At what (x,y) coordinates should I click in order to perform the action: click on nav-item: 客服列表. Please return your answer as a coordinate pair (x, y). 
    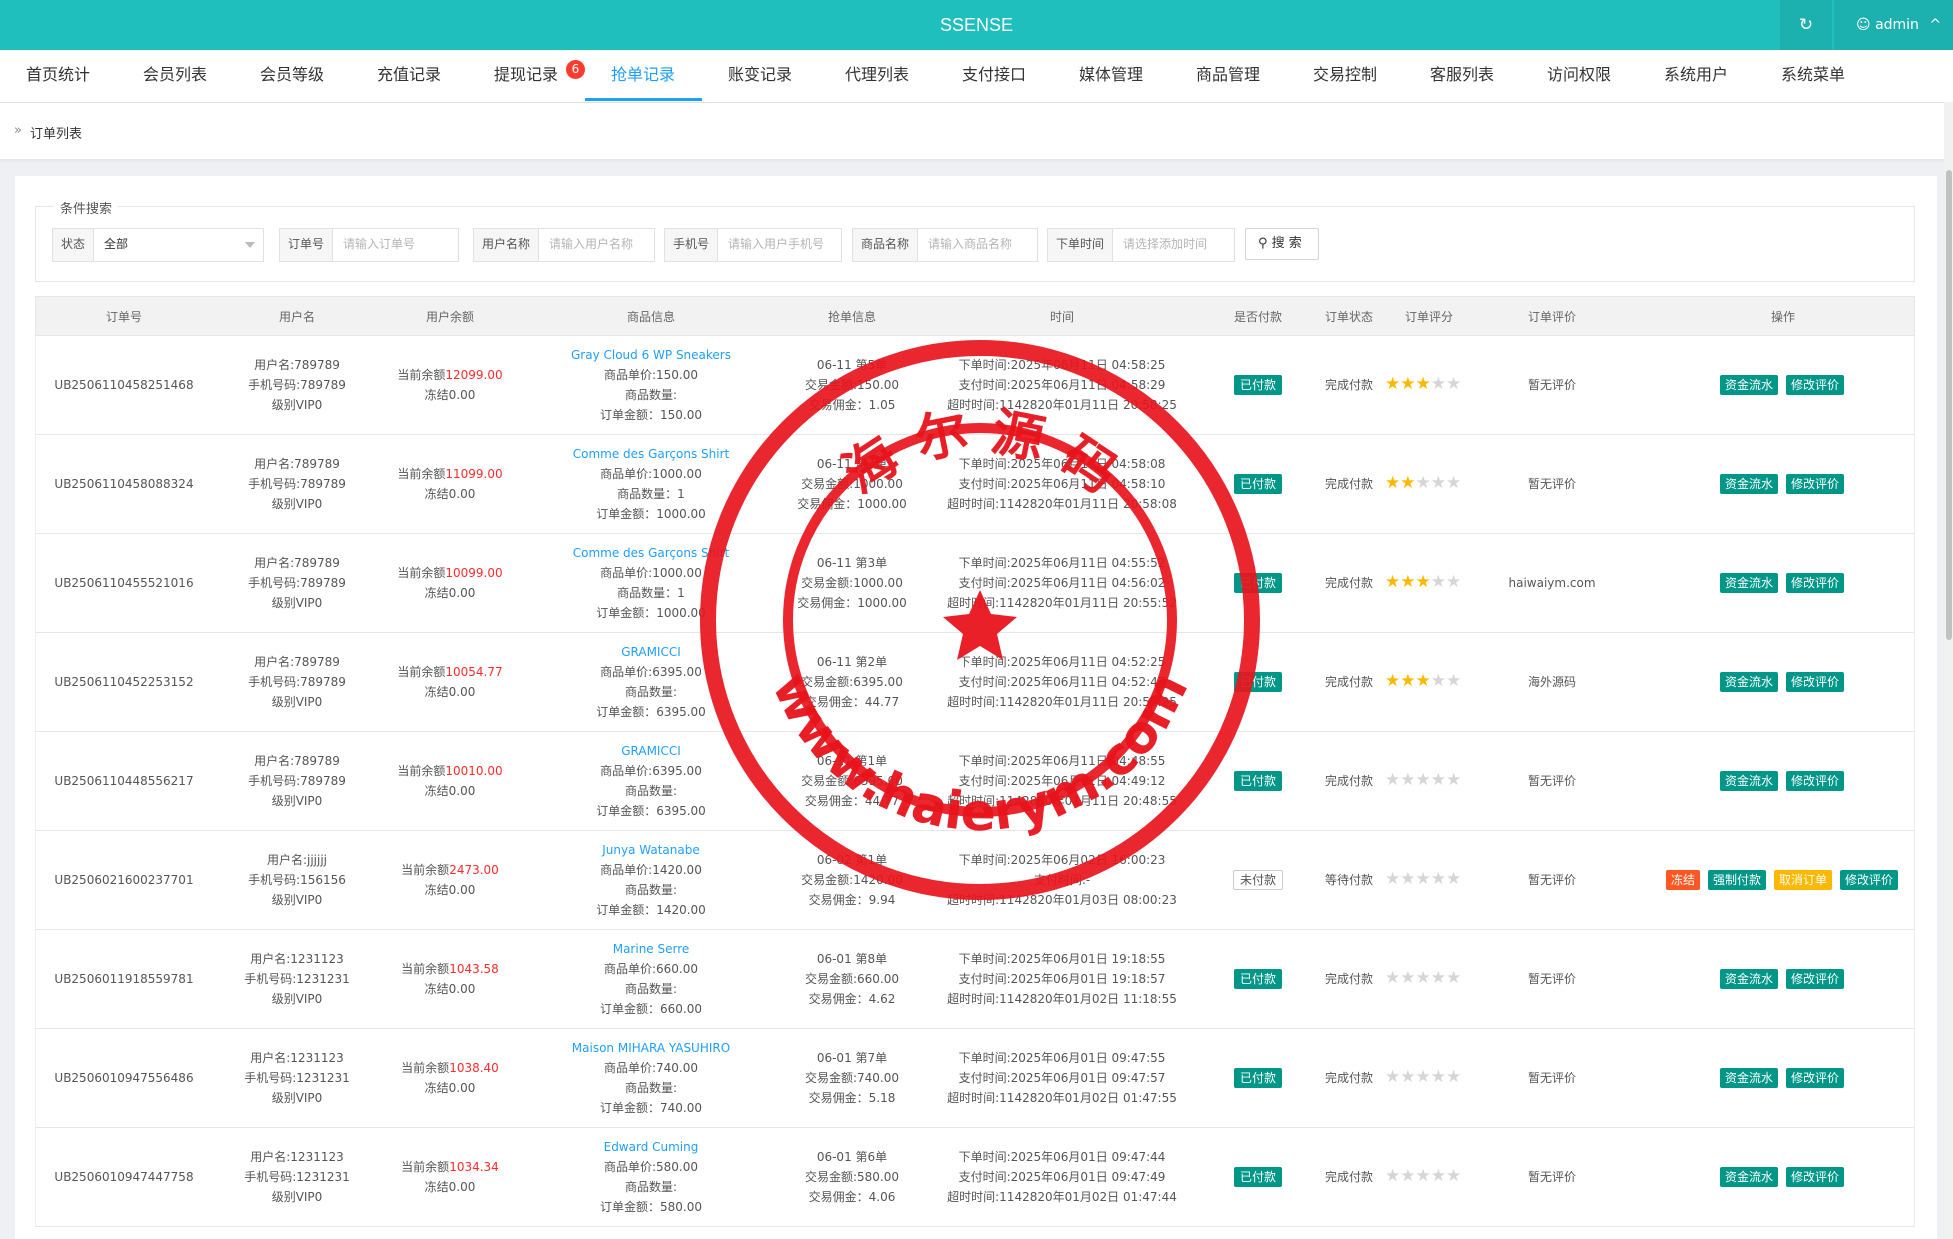
    Looking at the image, I should click on (1462, 76).